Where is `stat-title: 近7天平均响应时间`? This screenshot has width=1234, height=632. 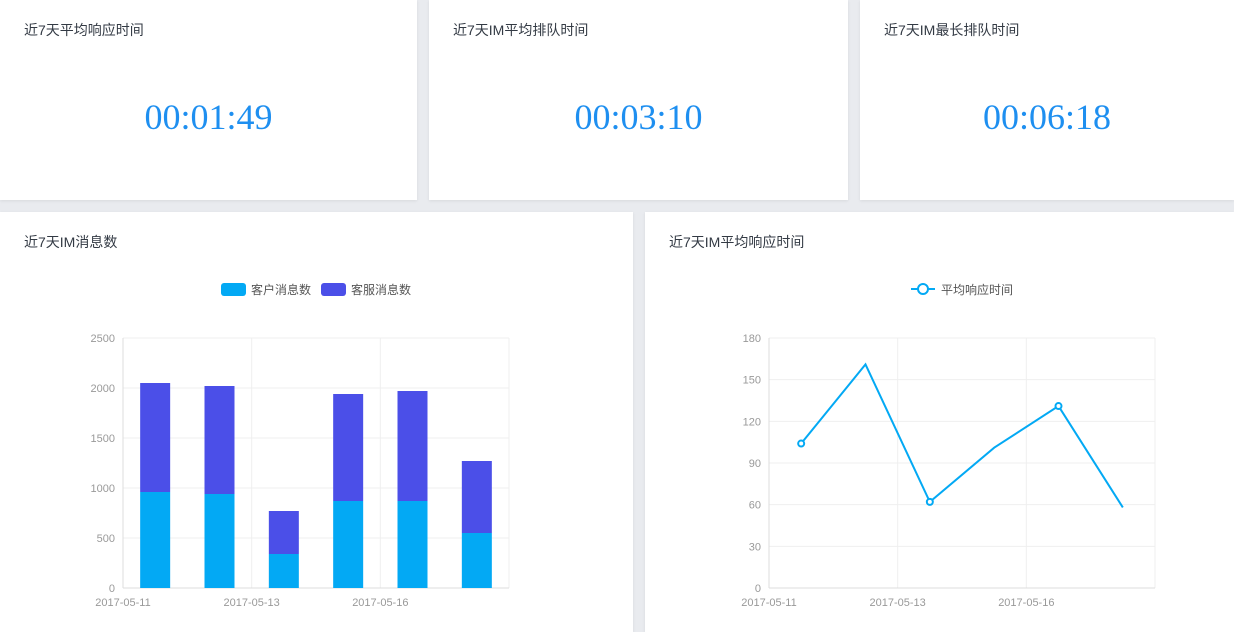 stat-title: 近7天平均响应时间 is located at coordinates (84, 30).